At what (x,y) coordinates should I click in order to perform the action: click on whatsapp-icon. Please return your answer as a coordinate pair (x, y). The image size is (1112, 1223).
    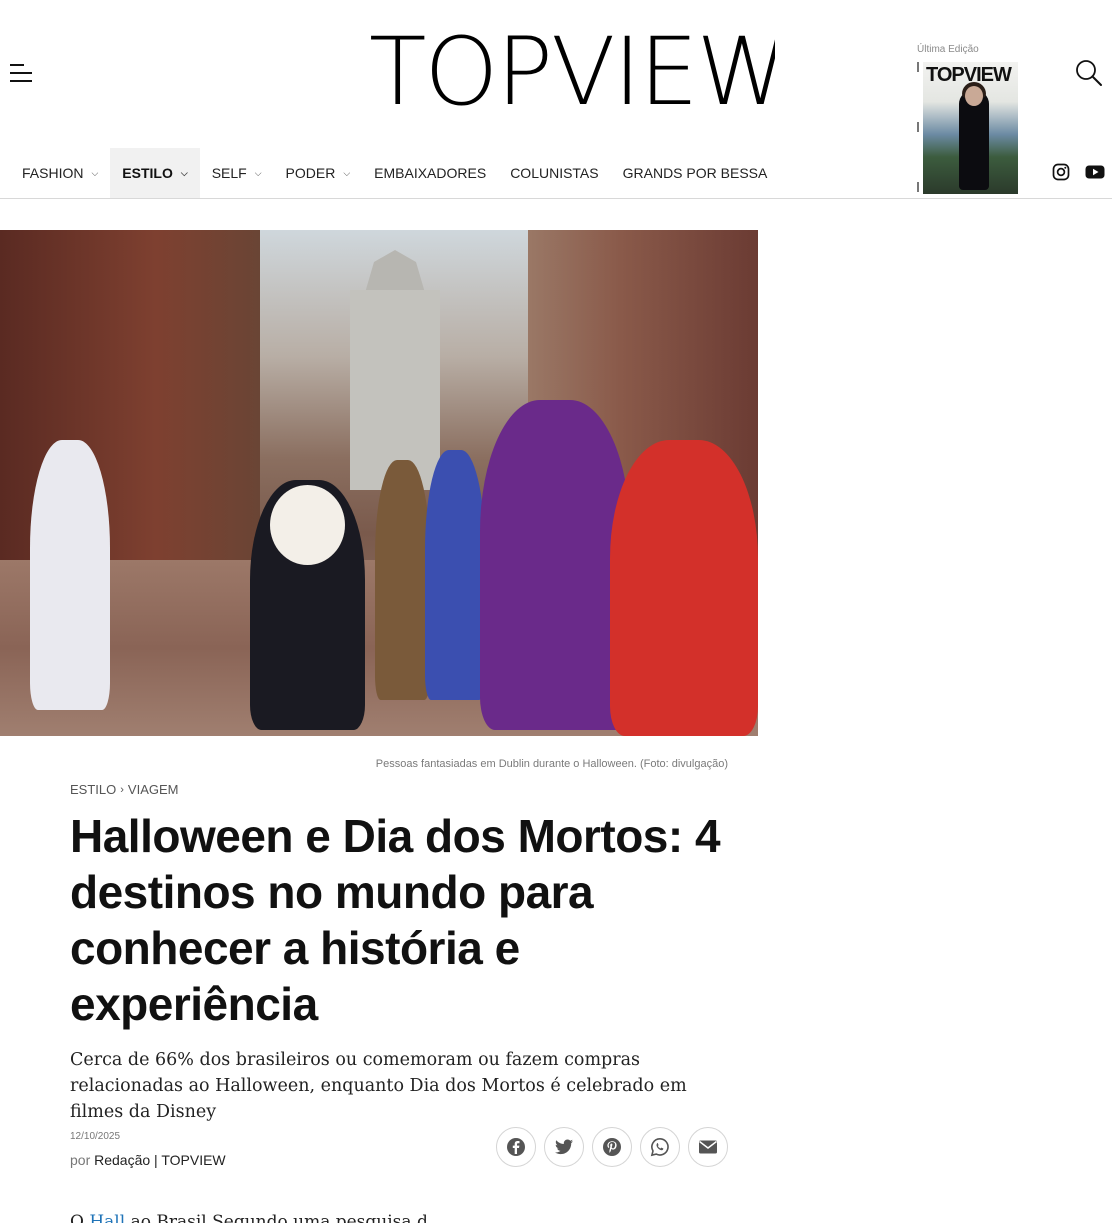
    Looking at the image, I should click on (660, 1147).